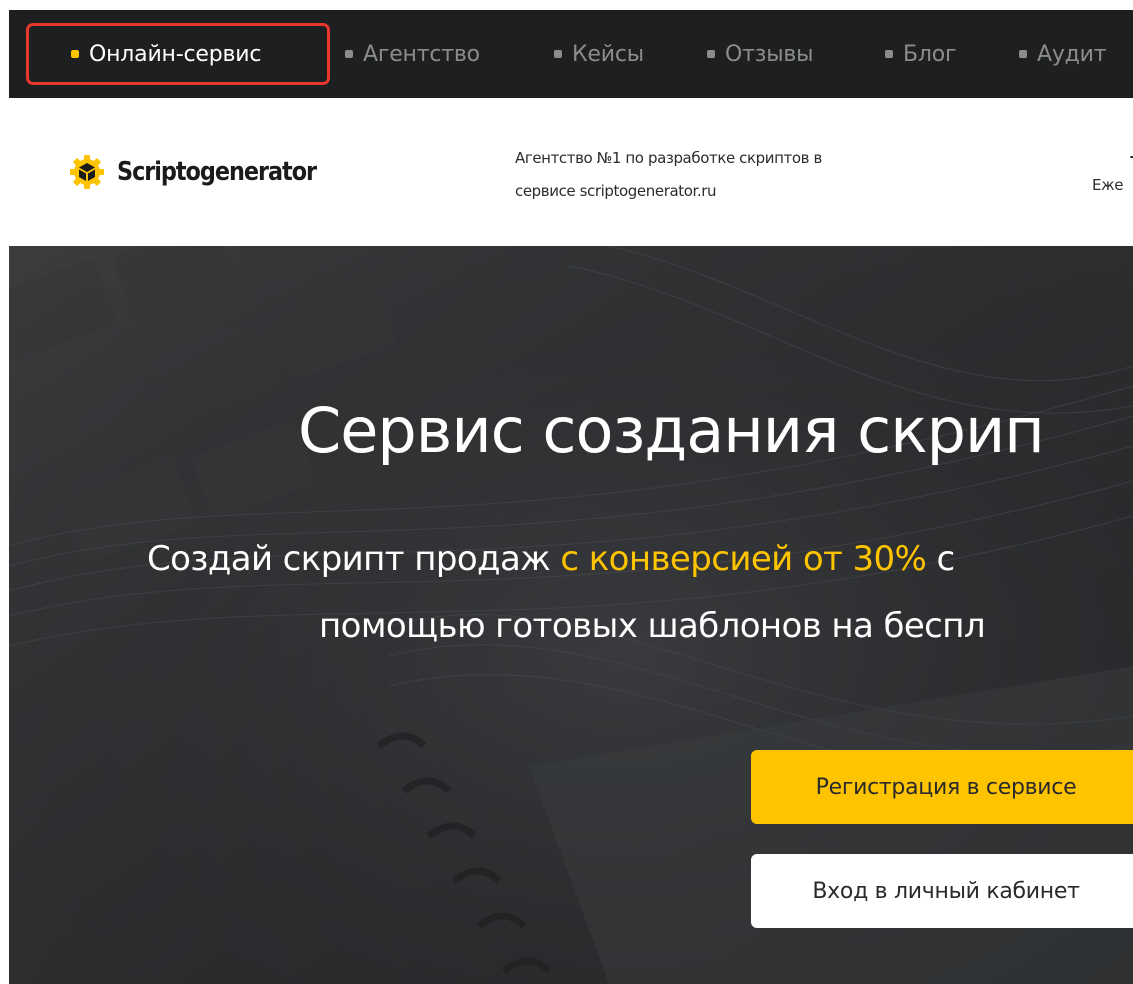  I want to click on nav-item-agency: Агентство, so click(412, 54).